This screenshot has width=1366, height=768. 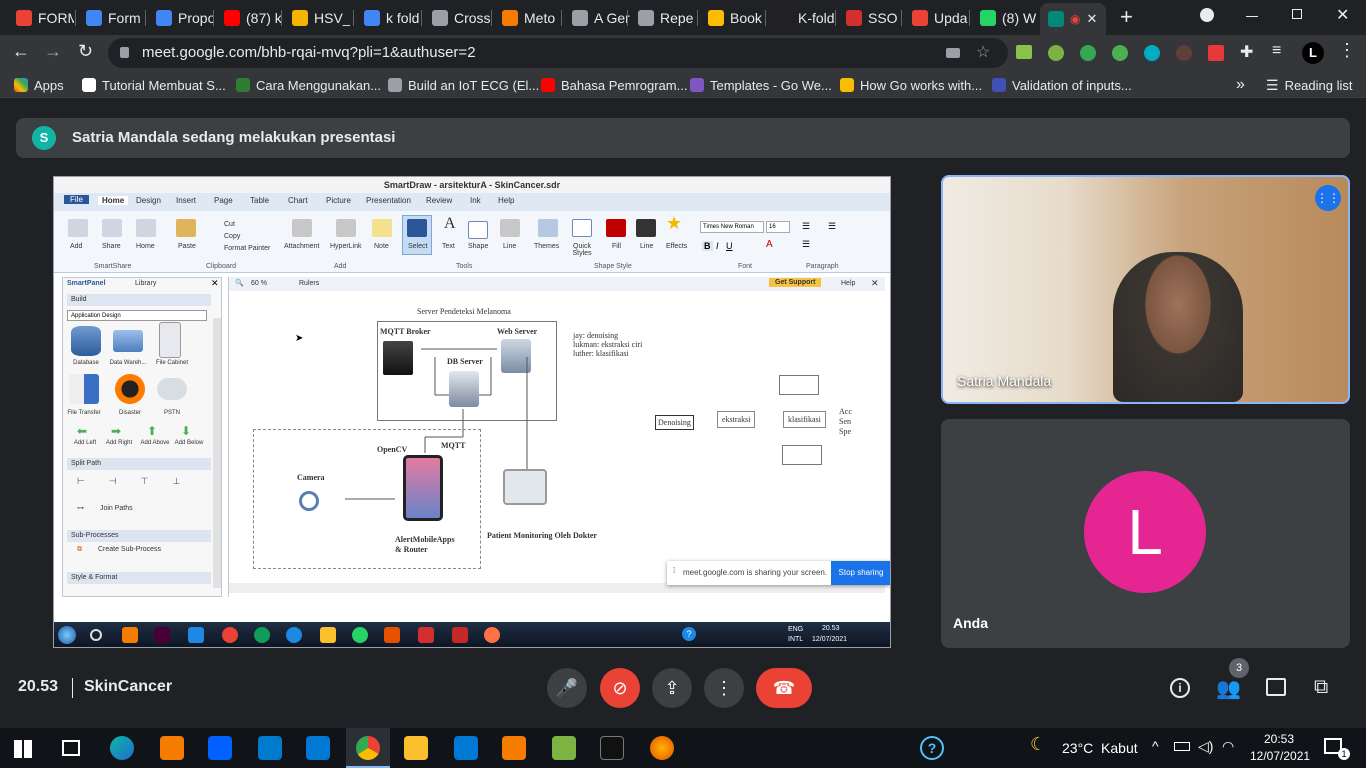 I want to click on whatsapp-icon, so click(x=360, y=635).